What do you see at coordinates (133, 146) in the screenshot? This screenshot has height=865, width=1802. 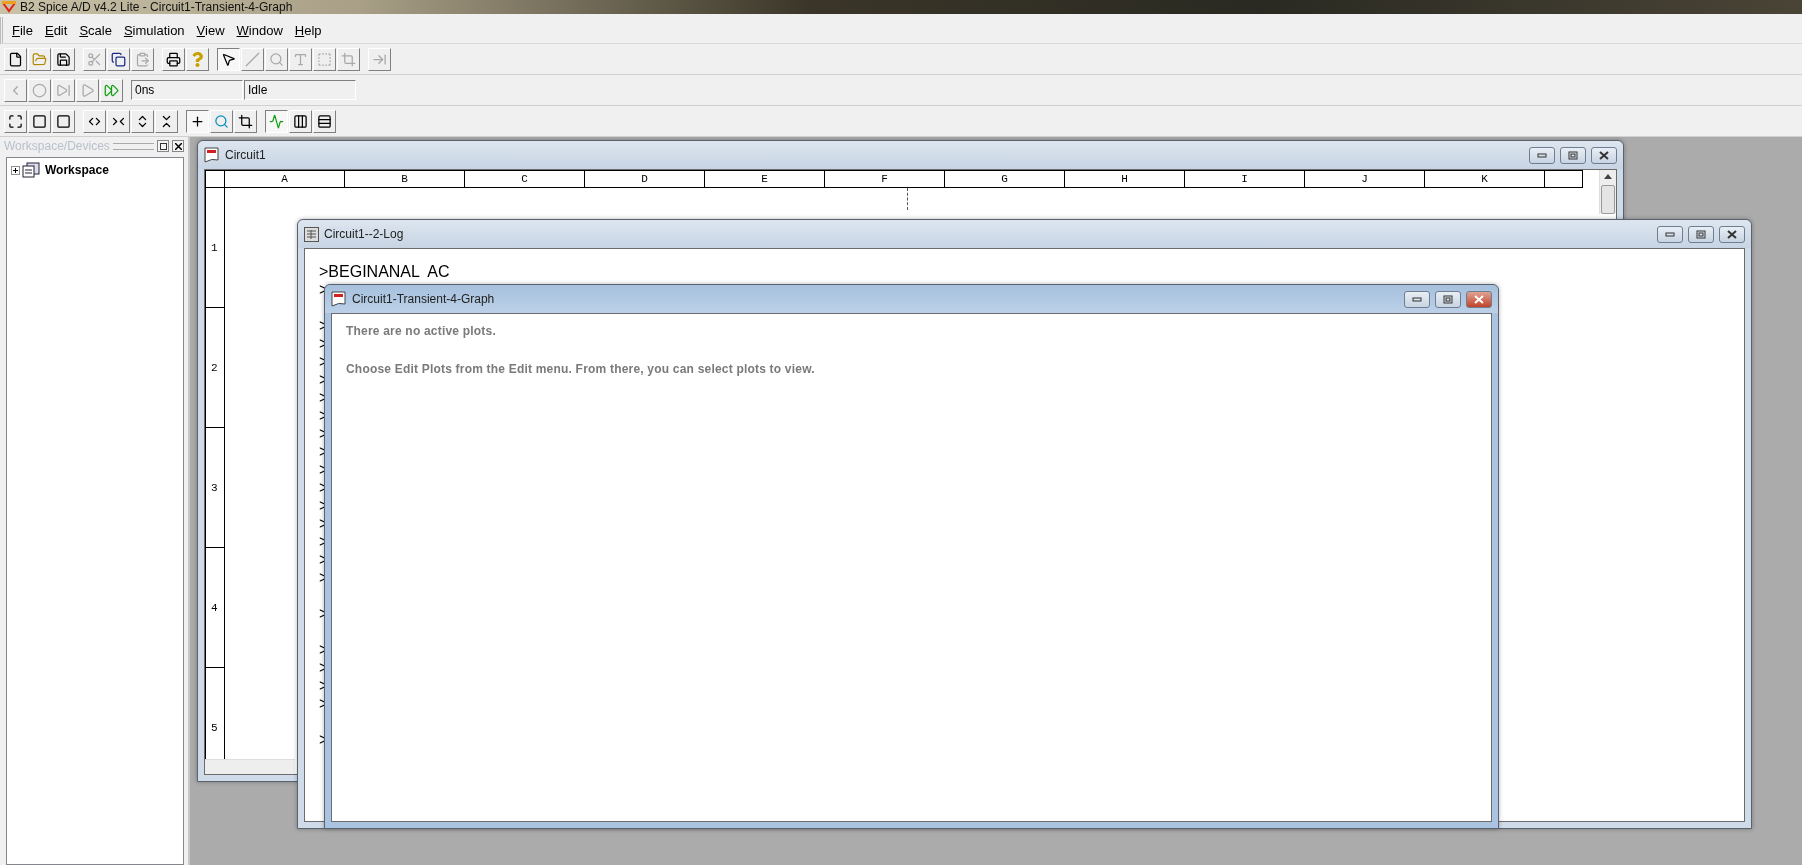 I see `panel-grip` at bounding box center [133, 146].